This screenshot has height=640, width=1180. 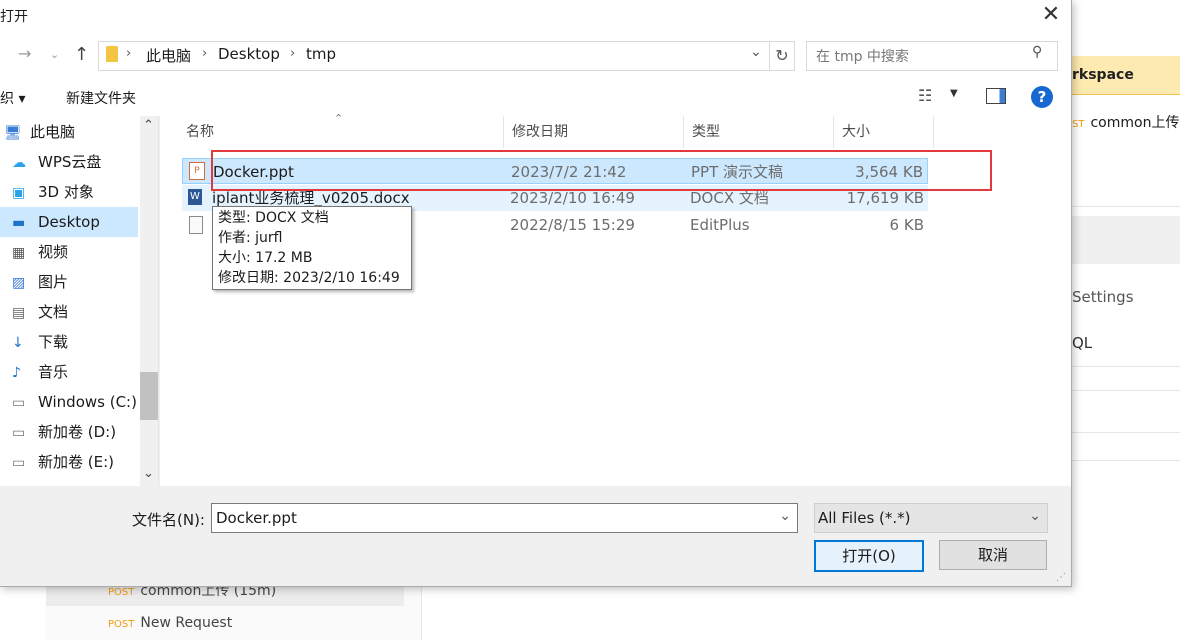 What do you see at coordinates (13, 132) in the screenshot?
I see `computer-icon: 🖥` at bounding box center [13, 132].